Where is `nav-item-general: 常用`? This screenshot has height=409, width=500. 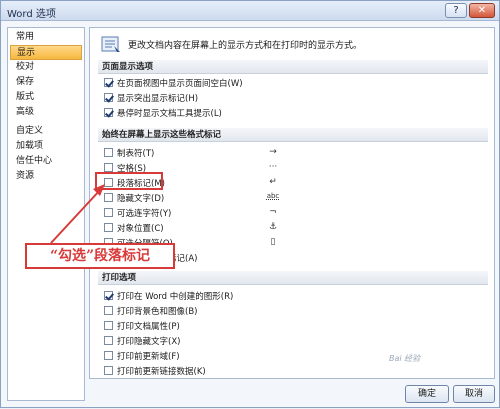
nav-item-general: 常用 is located at coordinates (46, 37).